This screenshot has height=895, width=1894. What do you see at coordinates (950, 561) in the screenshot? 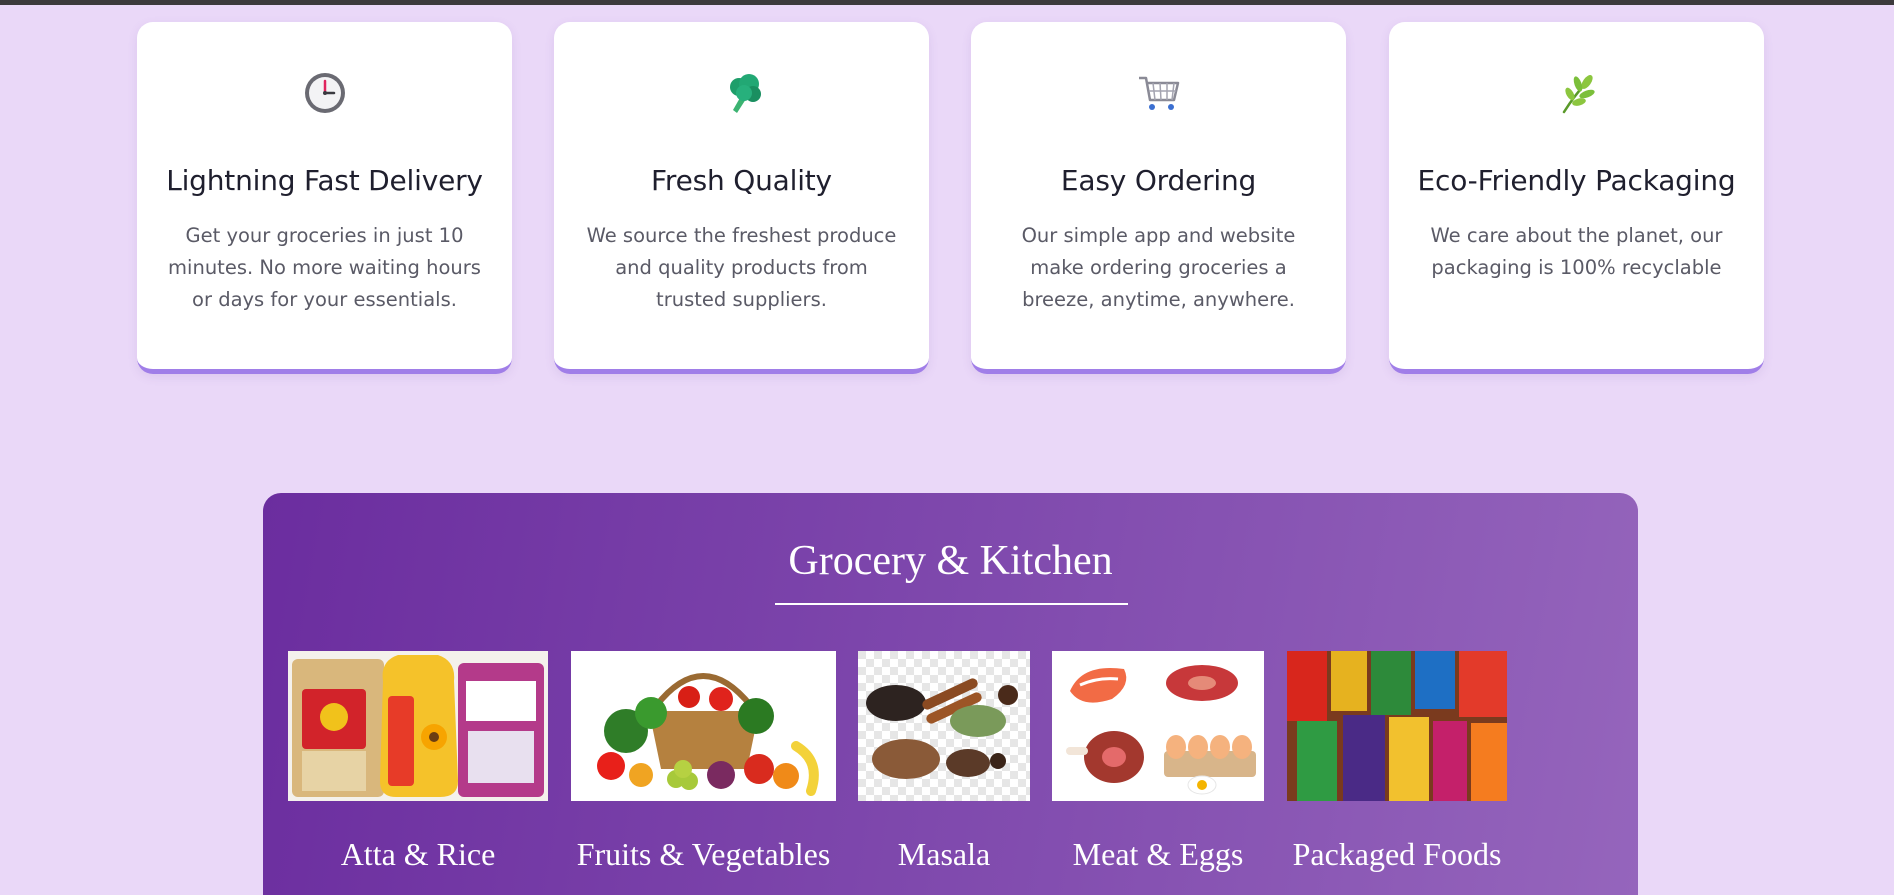
I see `section-title: Grocery & Kitchen` at bounding box center [950, 561].